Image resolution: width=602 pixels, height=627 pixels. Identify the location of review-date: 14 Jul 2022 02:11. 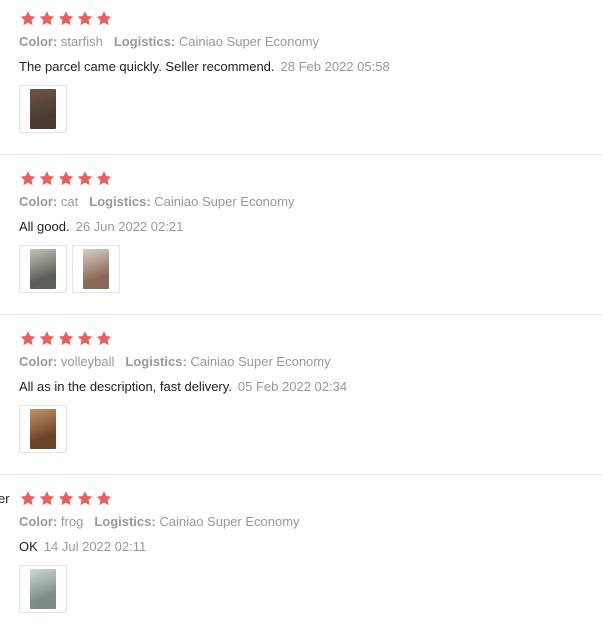
(95, 546).